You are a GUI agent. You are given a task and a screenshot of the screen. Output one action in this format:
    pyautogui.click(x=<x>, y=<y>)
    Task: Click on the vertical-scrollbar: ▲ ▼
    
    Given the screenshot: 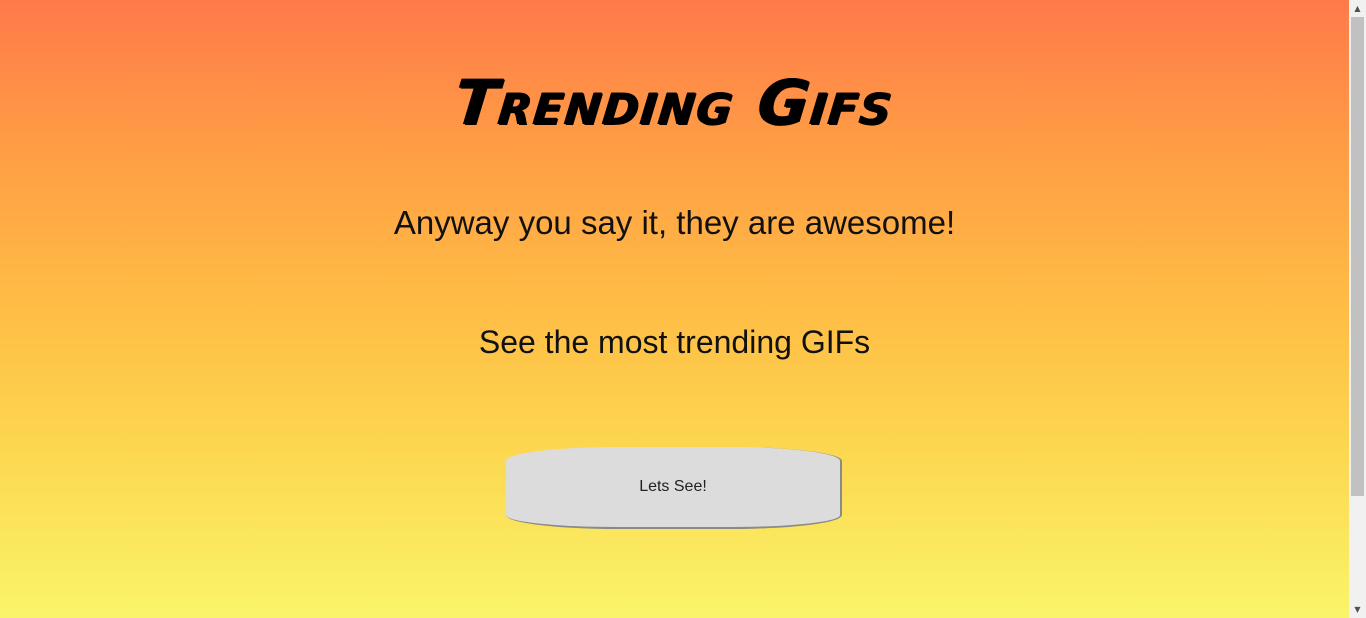 What is the action you would take?
    pyautogui.click(x=1357, y=309)
    